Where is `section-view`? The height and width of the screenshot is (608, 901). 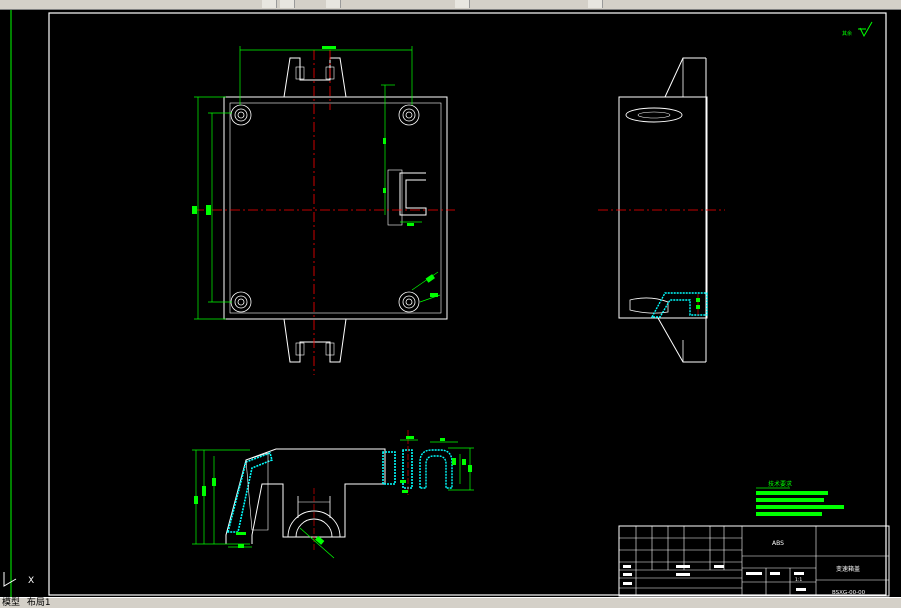 section-view is located at coordinates (333, 494).